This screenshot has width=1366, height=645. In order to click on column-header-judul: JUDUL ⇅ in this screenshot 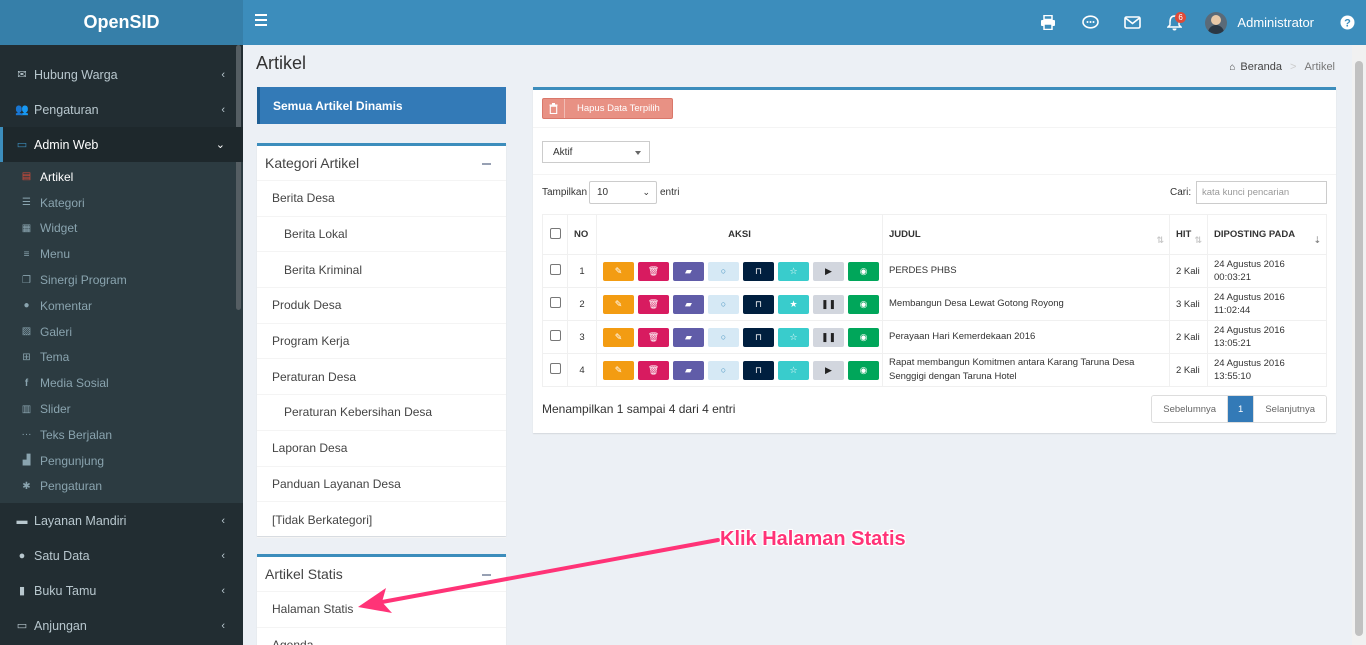, I will do `click(1026, 234)`.